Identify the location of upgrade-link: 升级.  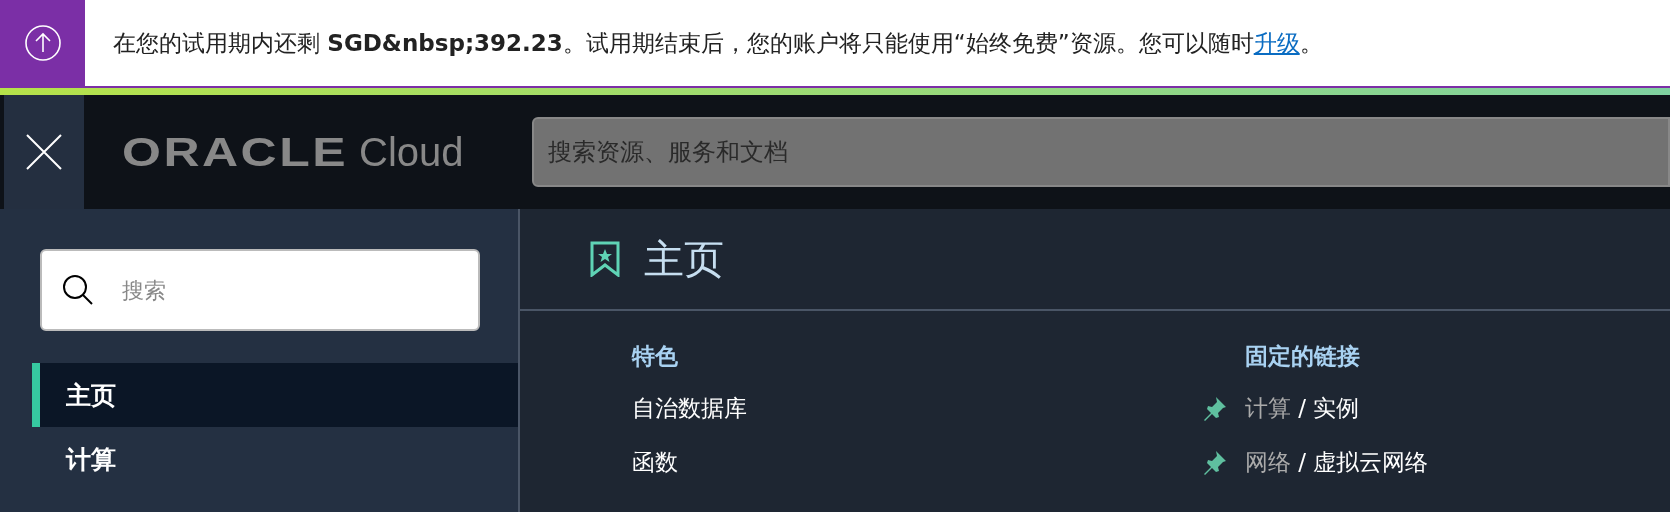
(1276, 42).